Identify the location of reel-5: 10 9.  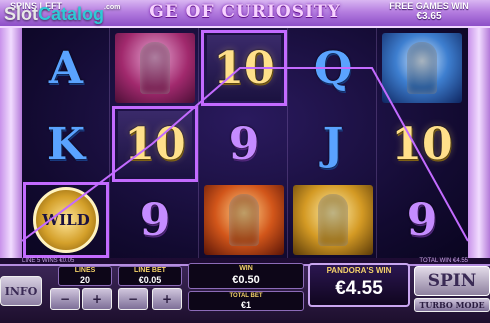
(422, 143).